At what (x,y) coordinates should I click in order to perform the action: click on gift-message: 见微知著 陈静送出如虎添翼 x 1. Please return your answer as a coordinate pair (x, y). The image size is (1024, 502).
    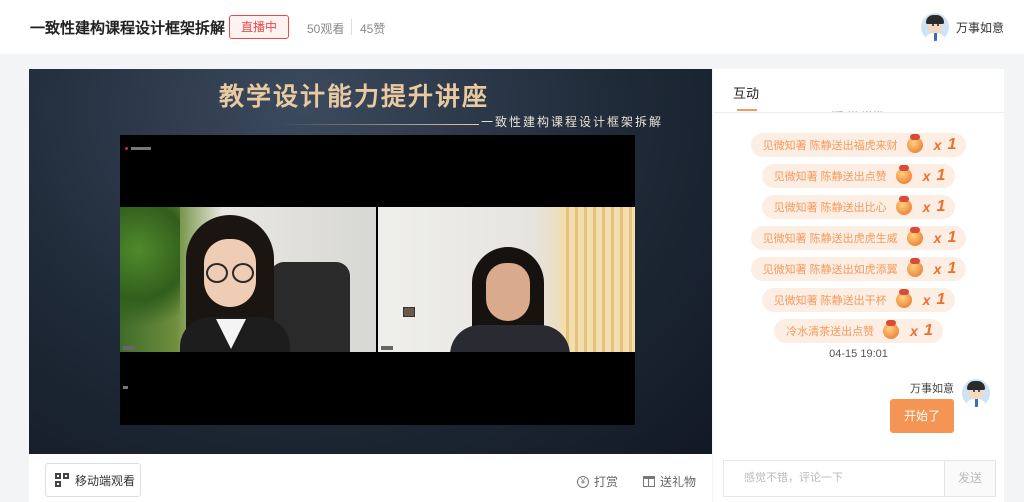
    Looking at the image, I should click on (858, 269).